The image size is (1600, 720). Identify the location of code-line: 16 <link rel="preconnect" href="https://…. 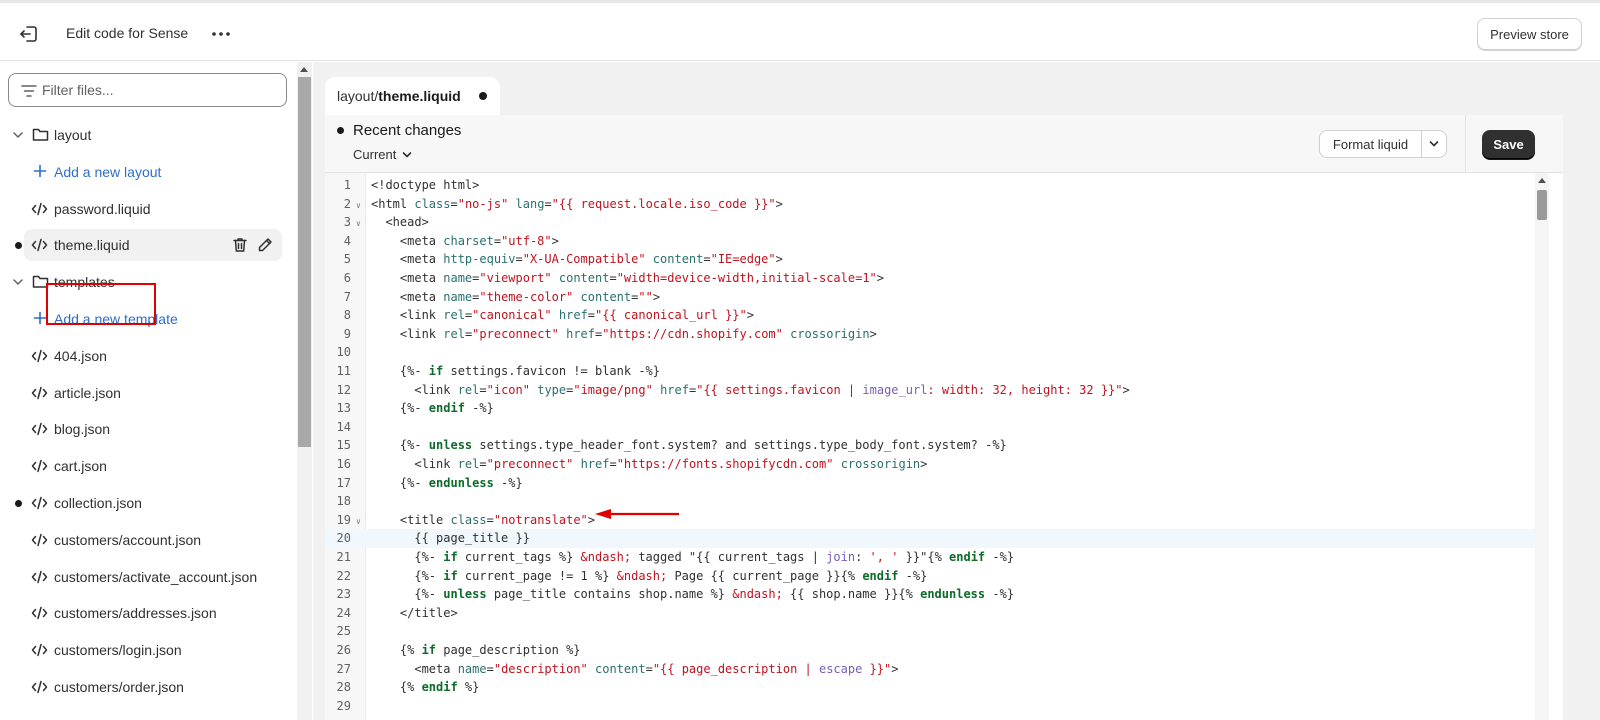
(930, 464).